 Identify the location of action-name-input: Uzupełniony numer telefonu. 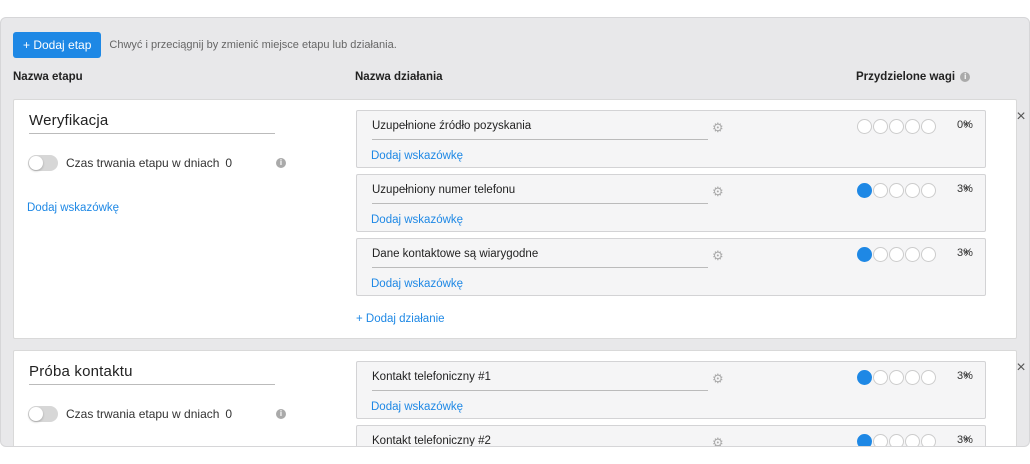
(540, 194).